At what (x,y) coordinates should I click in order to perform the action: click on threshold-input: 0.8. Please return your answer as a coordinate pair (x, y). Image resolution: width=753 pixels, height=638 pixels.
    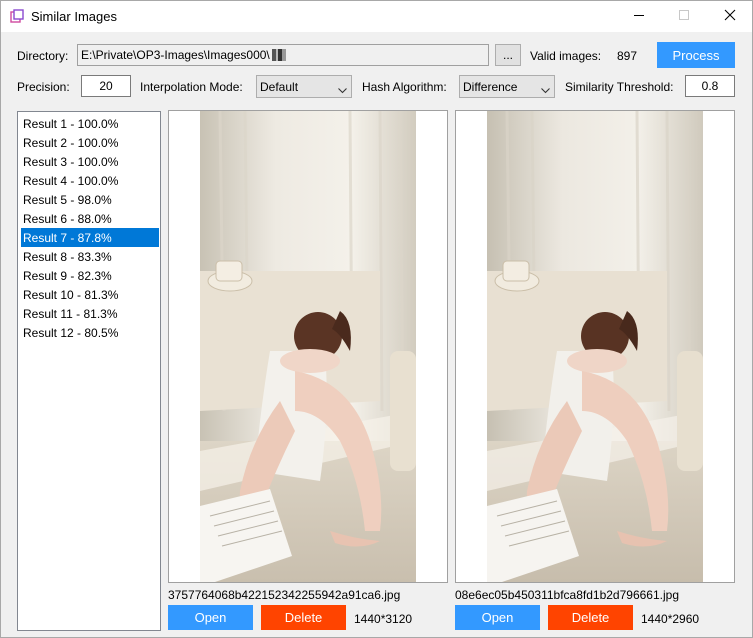
    Looking at the image, I should click on (710, 86).